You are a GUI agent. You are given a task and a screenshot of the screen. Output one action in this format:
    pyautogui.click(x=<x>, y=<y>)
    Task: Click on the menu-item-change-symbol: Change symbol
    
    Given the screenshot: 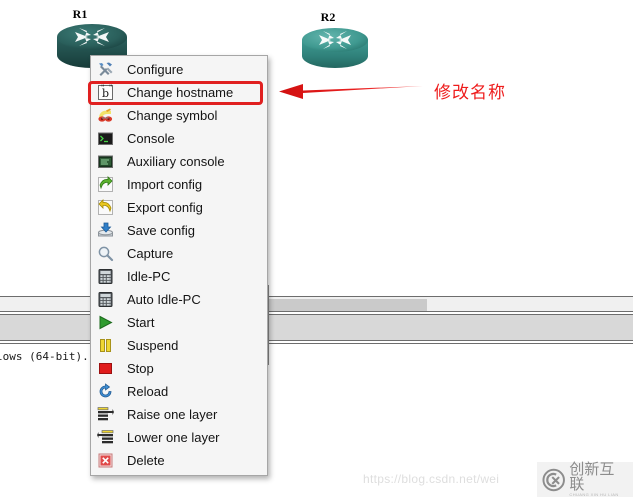 What is the action you would take?
    pyautogui.click(x=179, y=115)
    